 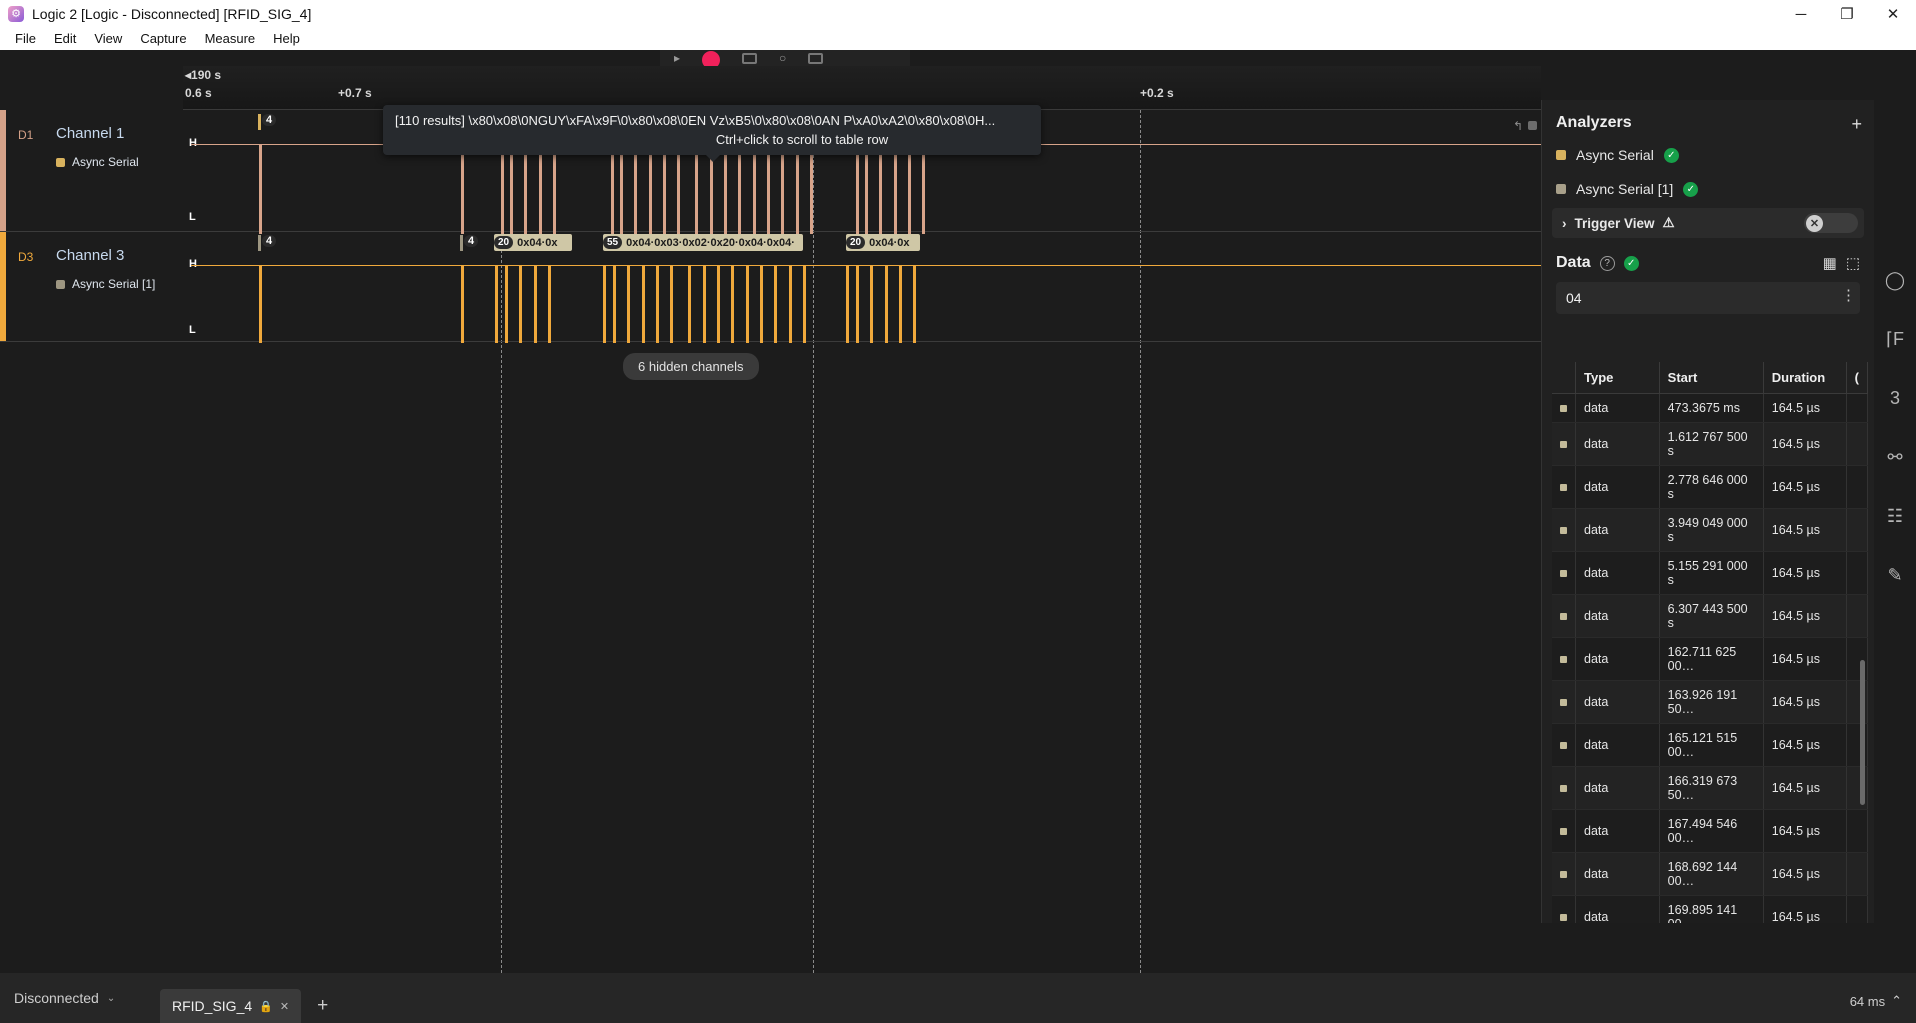 I want to click on col-duration: Duration, so click(x=1805, y=378).